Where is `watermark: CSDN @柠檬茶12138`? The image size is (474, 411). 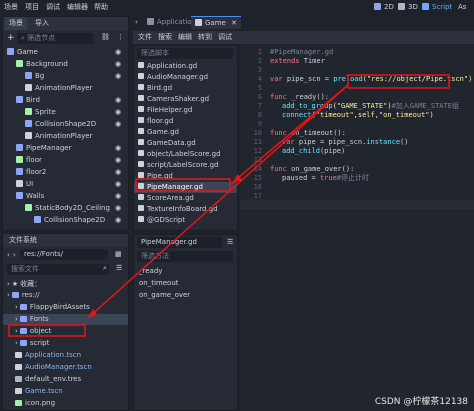
watermark: CSDN @柠檬茶12138 is located at coordinates (421, 402).